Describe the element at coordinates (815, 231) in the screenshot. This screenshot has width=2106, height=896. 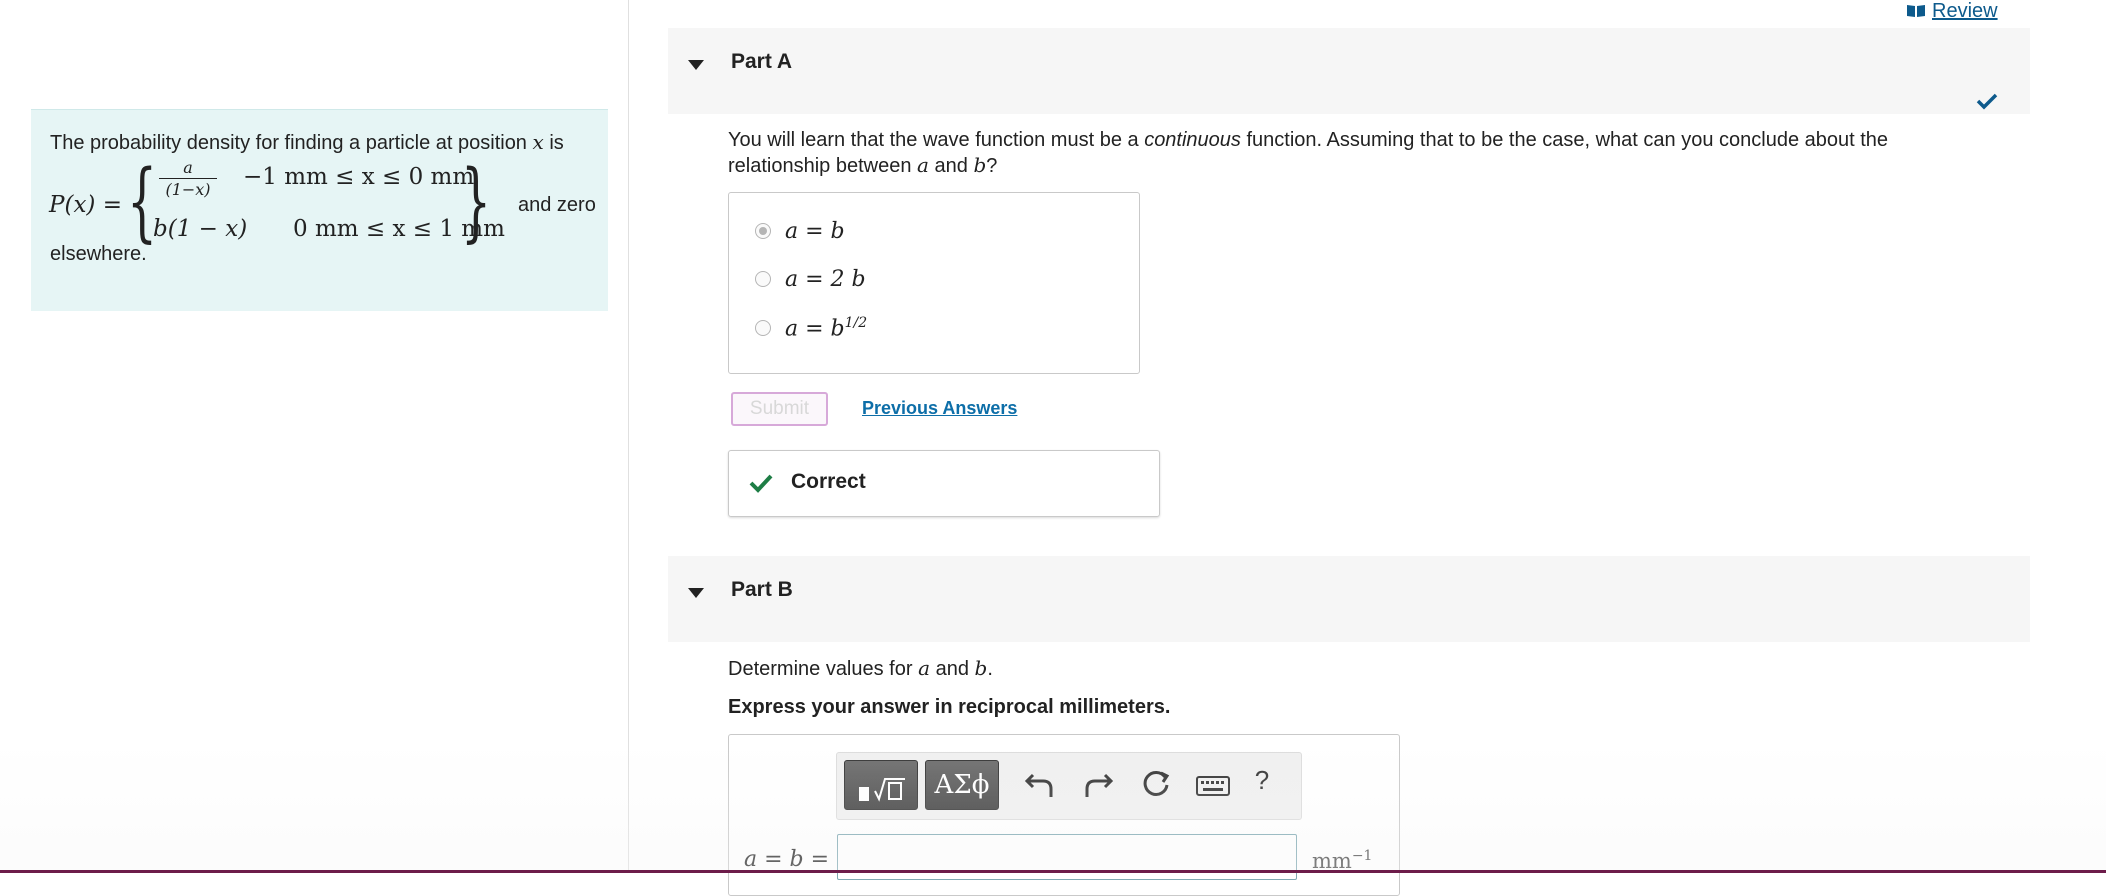
I see `choice-label: a = b` at that location.